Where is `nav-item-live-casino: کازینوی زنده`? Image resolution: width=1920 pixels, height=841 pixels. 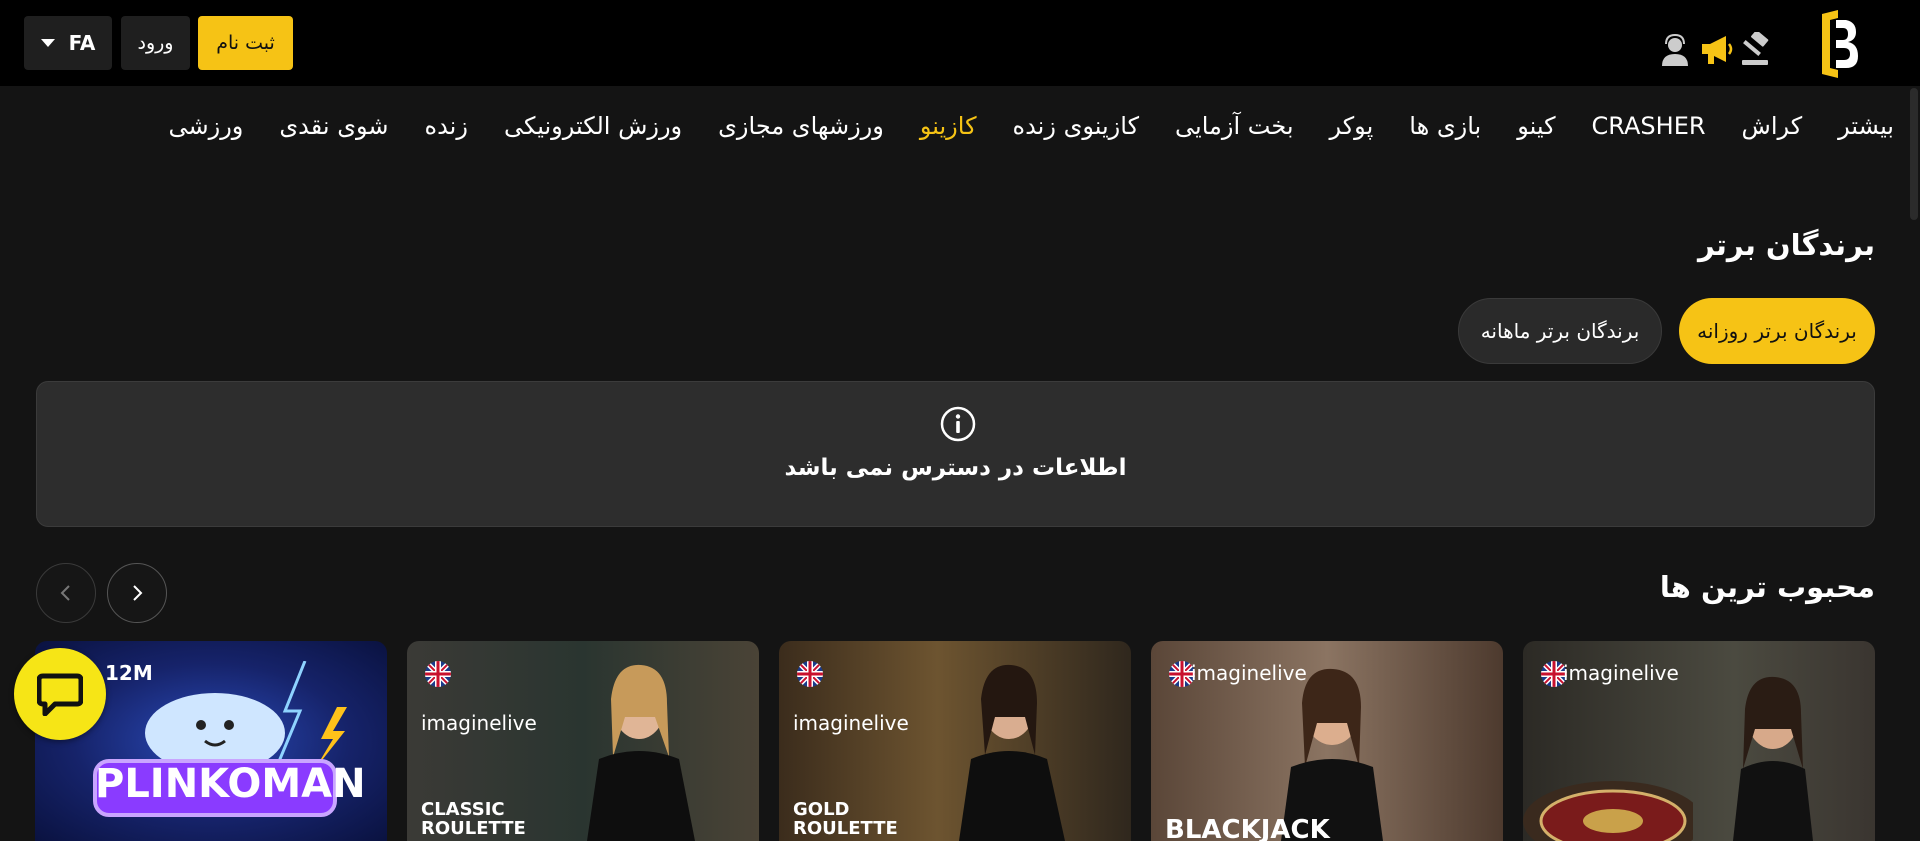
nav-item-live-casino: کازینوی زنده is located at coordinates (1076, 126).